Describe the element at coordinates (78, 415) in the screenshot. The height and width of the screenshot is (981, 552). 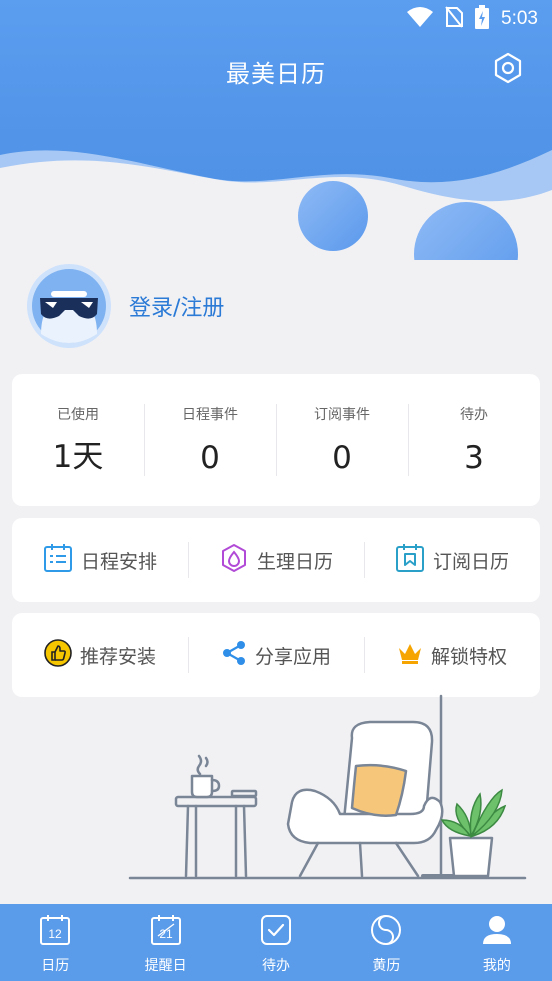
I see `stat-label: 已使用` at that location.